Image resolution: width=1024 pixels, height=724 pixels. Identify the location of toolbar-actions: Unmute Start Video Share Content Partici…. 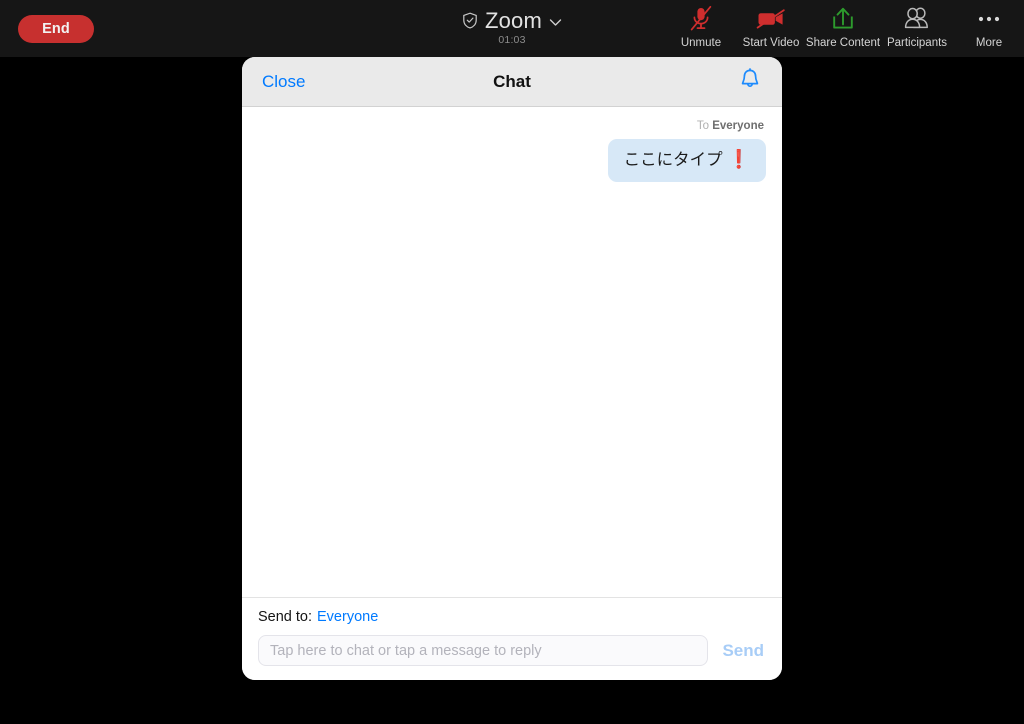
(845, 28).